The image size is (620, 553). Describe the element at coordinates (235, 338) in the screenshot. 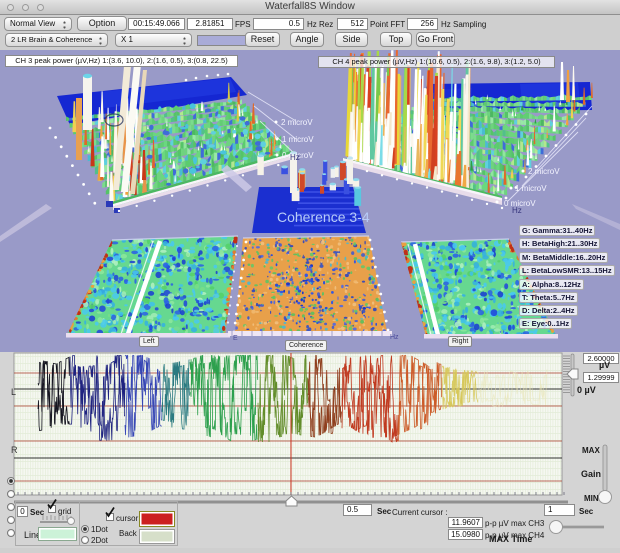

I see `svg-text: E` at that location.